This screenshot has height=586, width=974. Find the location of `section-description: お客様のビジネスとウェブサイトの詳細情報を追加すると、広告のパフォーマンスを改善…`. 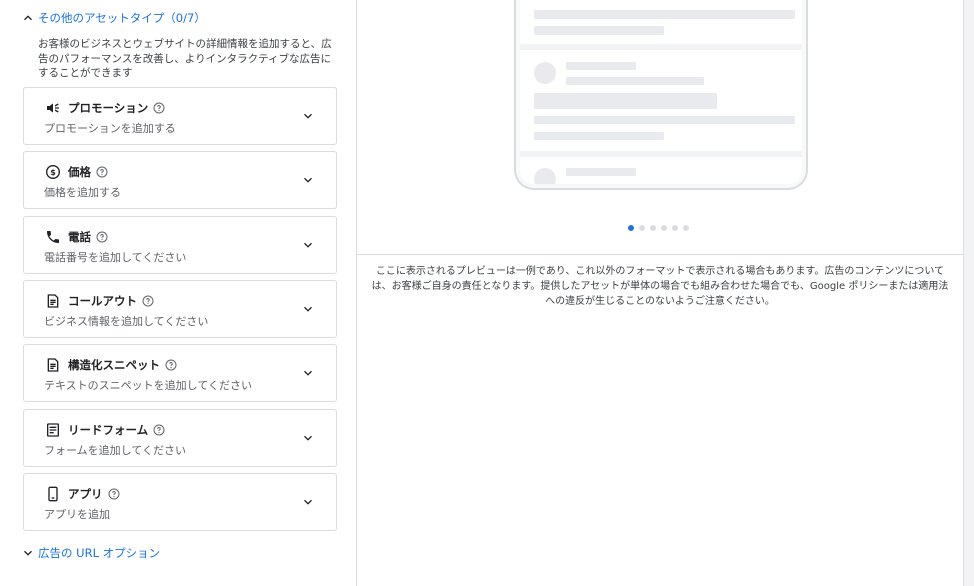

section-description: お客様のビジネスとウェブサイトの詳細情報を追加すると、広告のパフォーマンスを改善… is located at coordinates (185, 58).